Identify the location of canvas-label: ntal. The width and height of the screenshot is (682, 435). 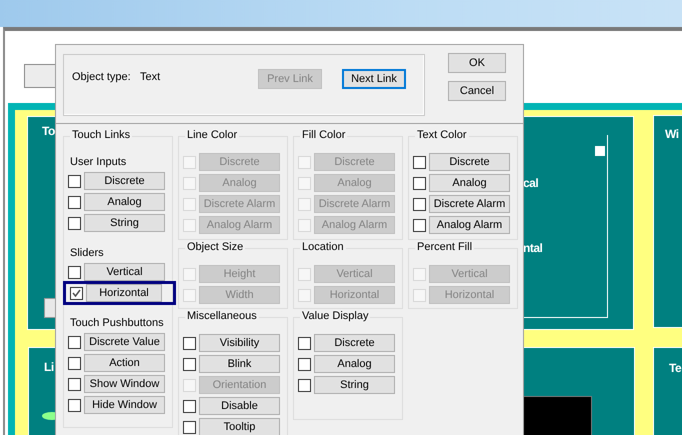
(532, 248).